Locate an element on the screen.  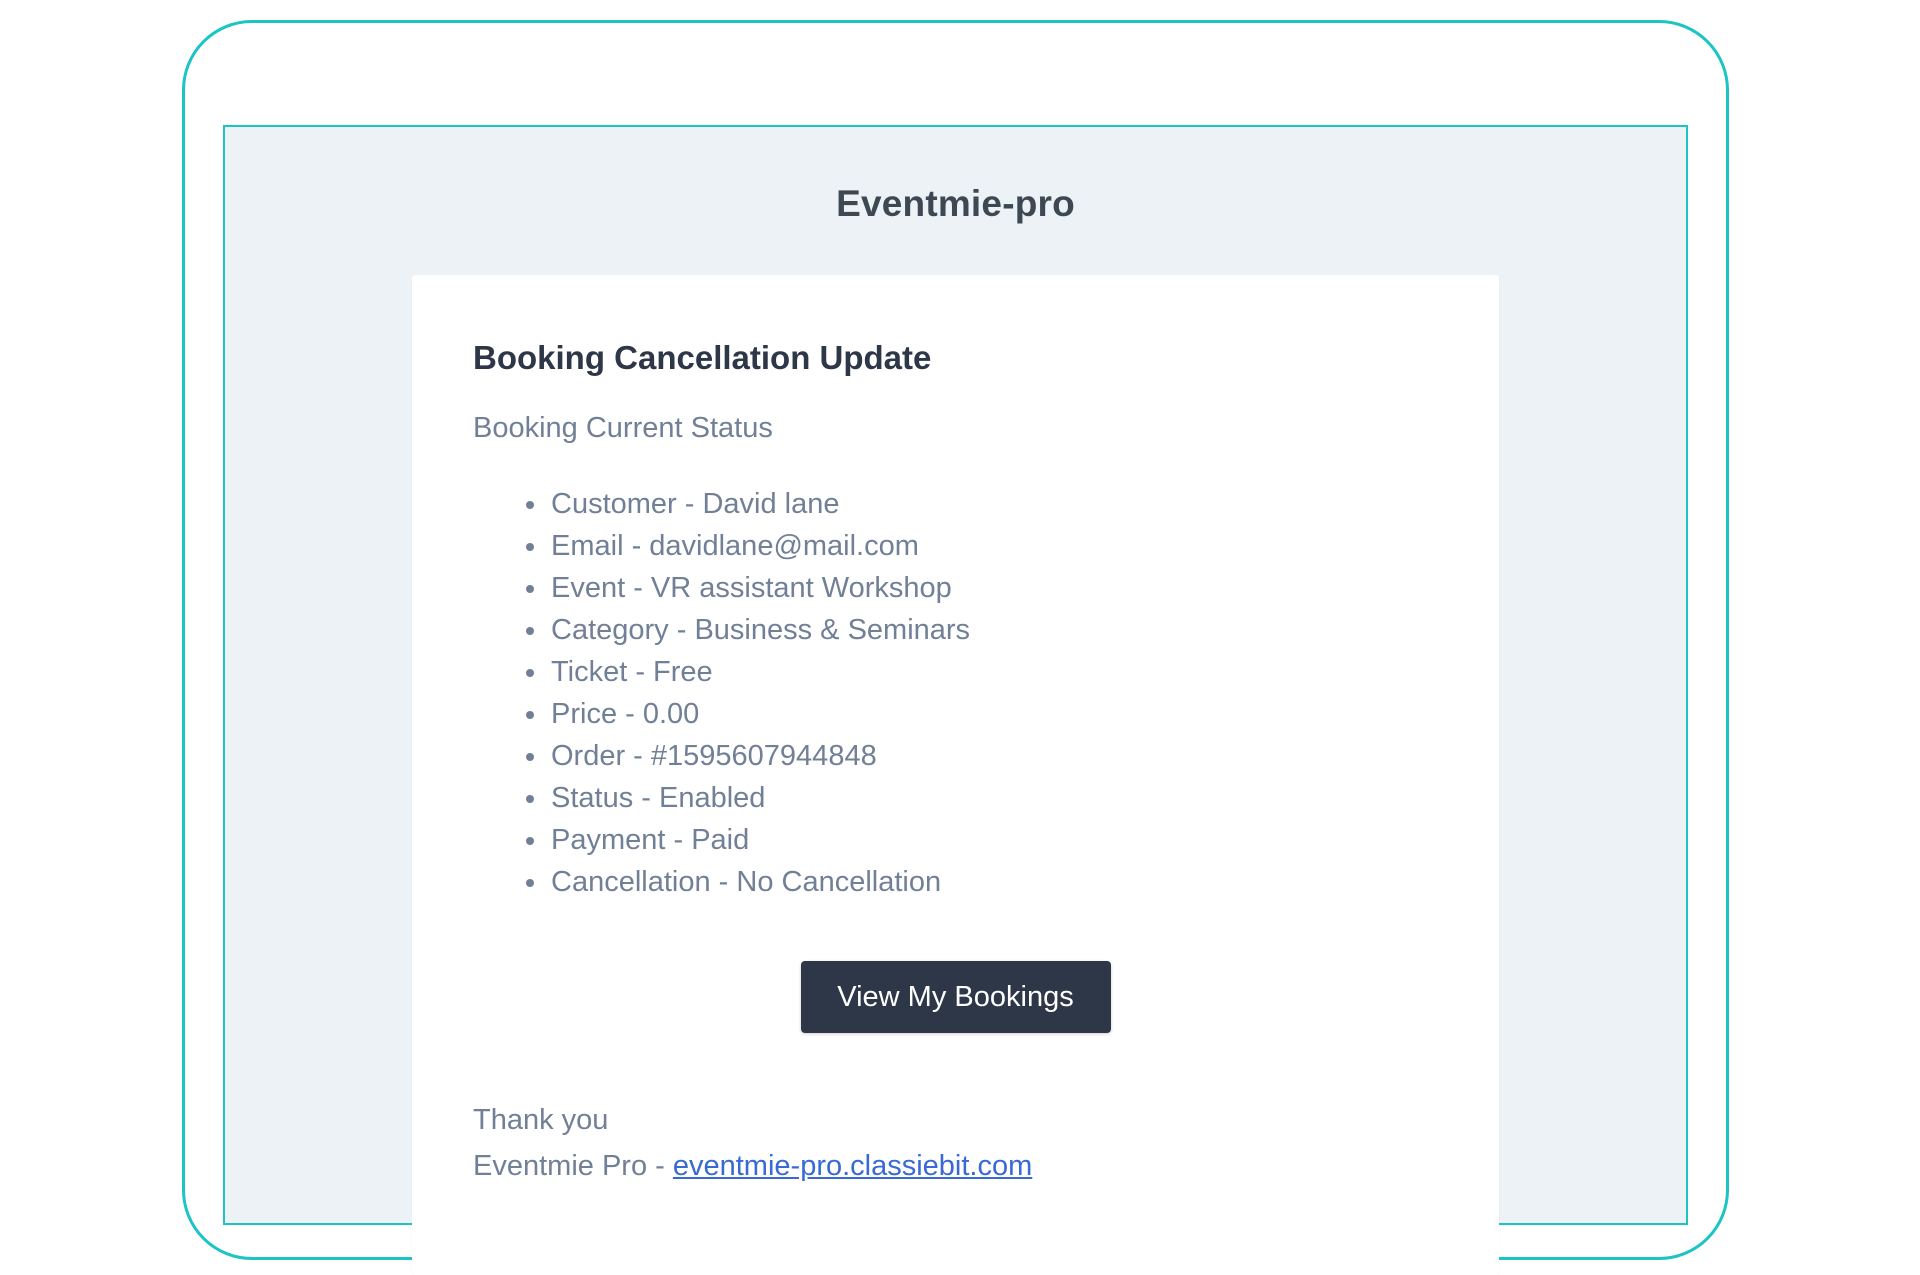
detail-ticket: Ticket - Free is located at coordinates (993, 672).